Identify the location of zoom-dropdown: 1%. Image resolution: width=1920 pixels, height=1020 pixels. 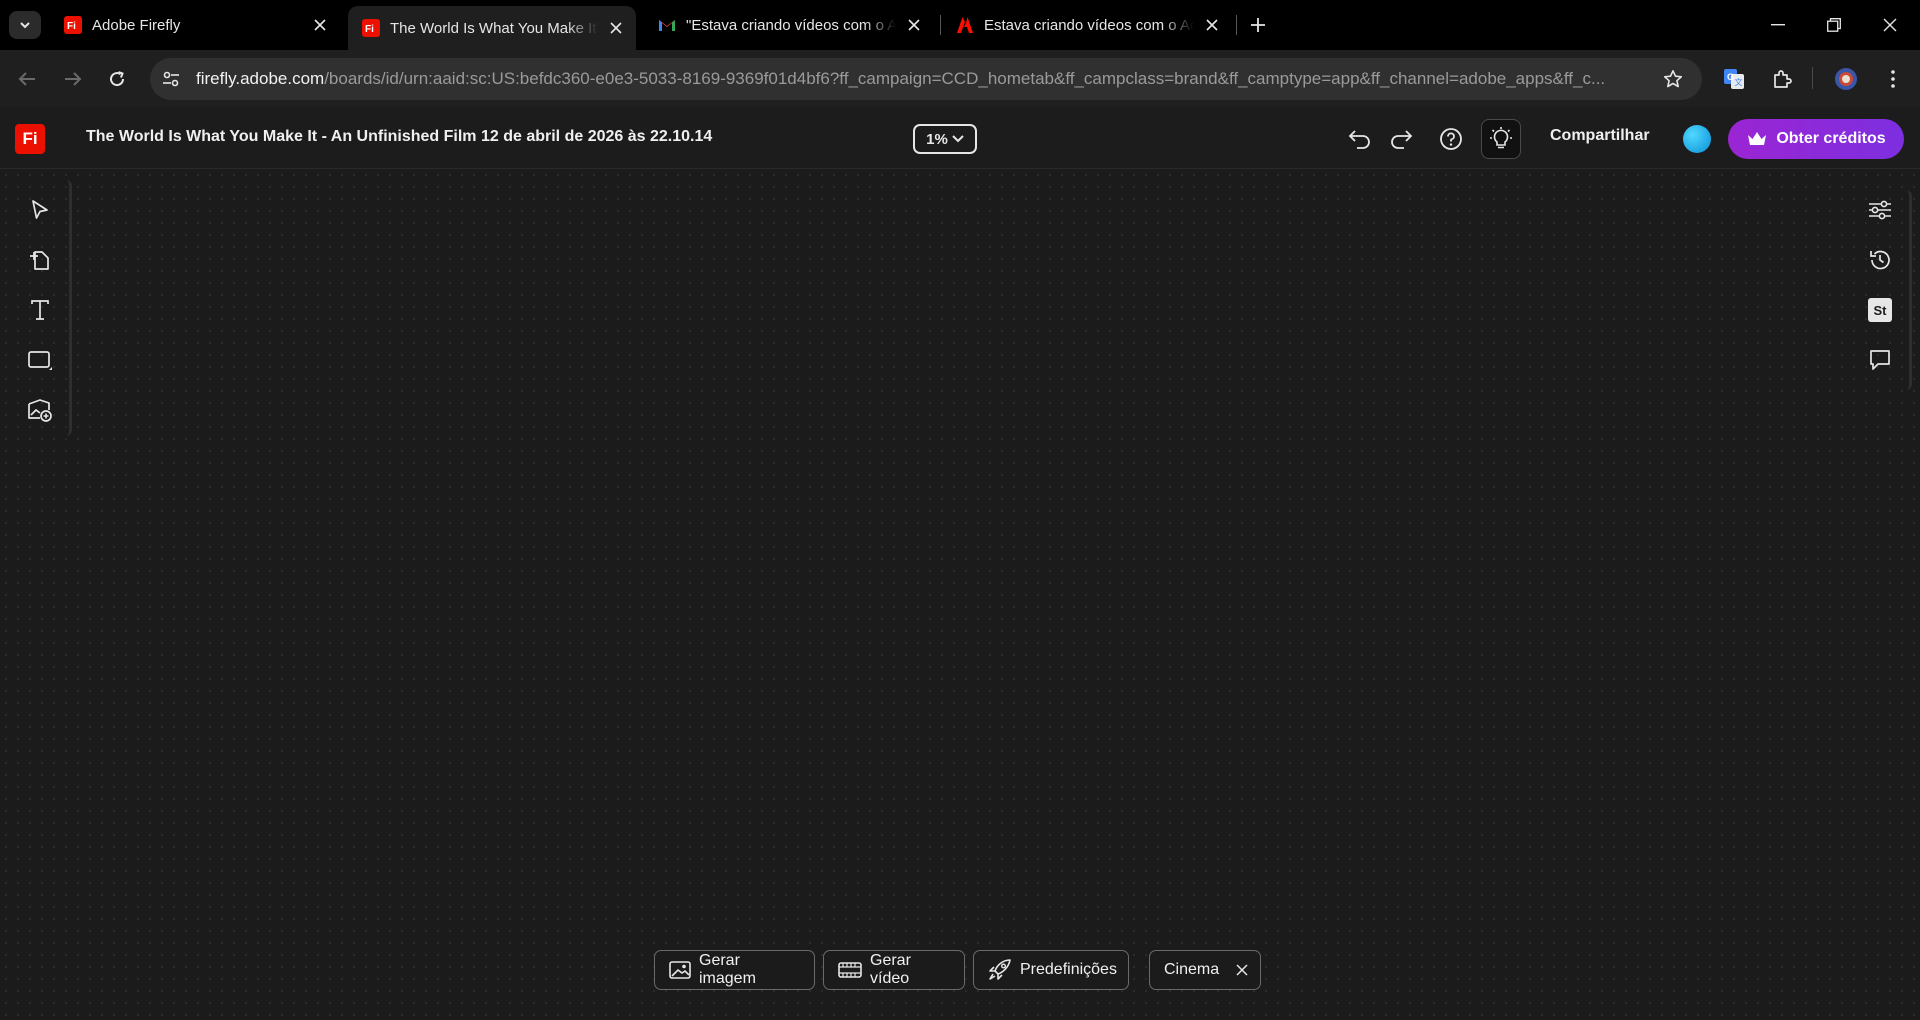
(945, 139).